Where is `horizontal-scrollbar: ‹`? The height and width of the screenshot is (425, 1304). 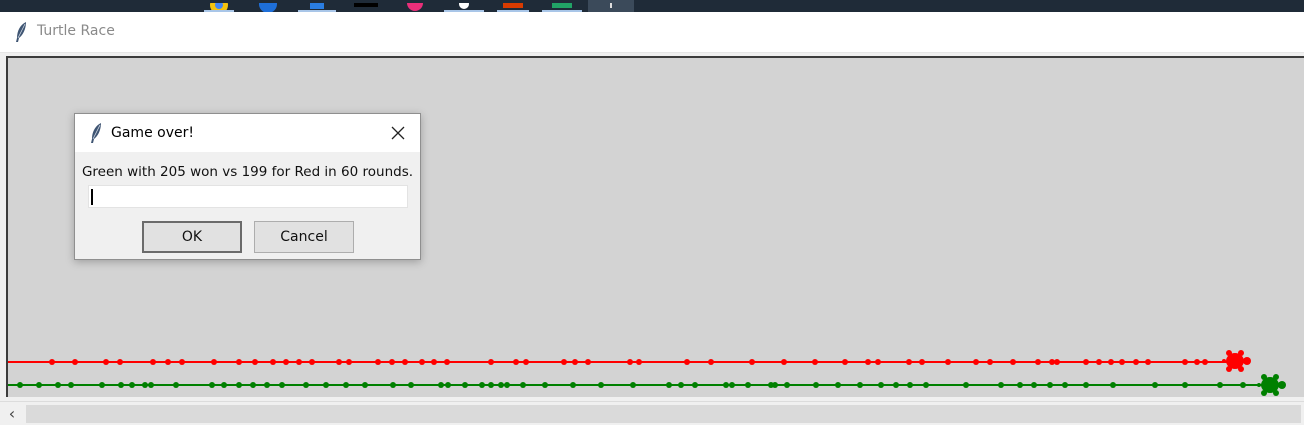
horizontal-scrollbar: ‹ is located at coordinates (652, 413).